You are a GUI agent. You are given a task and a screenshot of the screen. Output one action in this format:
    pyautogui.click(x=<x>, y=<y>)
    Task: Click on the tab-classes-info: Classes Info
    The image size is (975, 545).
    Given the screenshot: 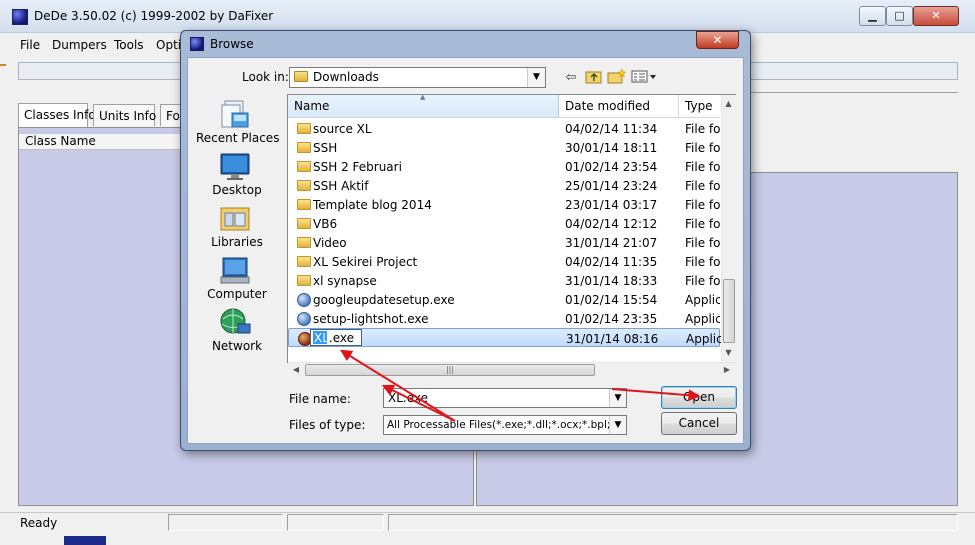 What is the action you would take?
    pyautogui.click(x=57, y=115)
    